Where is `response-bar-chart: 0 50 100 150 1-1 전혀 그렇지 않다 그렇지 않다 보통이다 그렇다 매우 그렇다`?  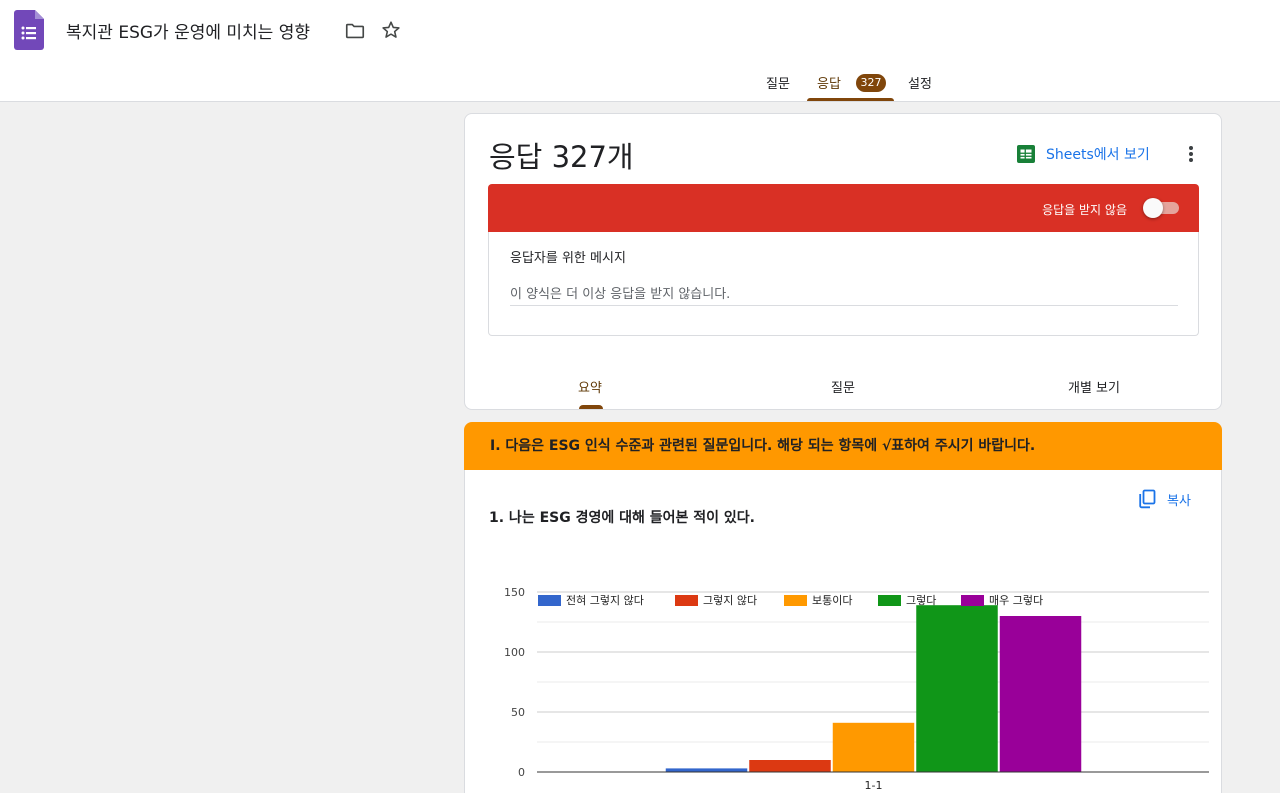
response-bar-chart: 0 50 100 150 1-1 전혀 그렇지 않다 그렇지 않다 보통이다 그렇다 매우 그렇다 is located at coordinates (856, 689).